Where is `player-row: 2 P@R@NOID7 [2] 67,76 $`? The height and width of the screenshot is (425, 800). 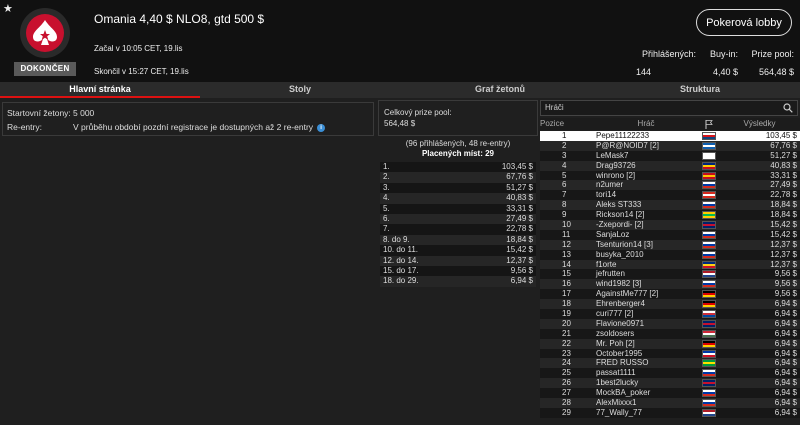
player-row: 2 P@R@NOID7 [2] 67,76 $ is located at coordinates (670, 145).